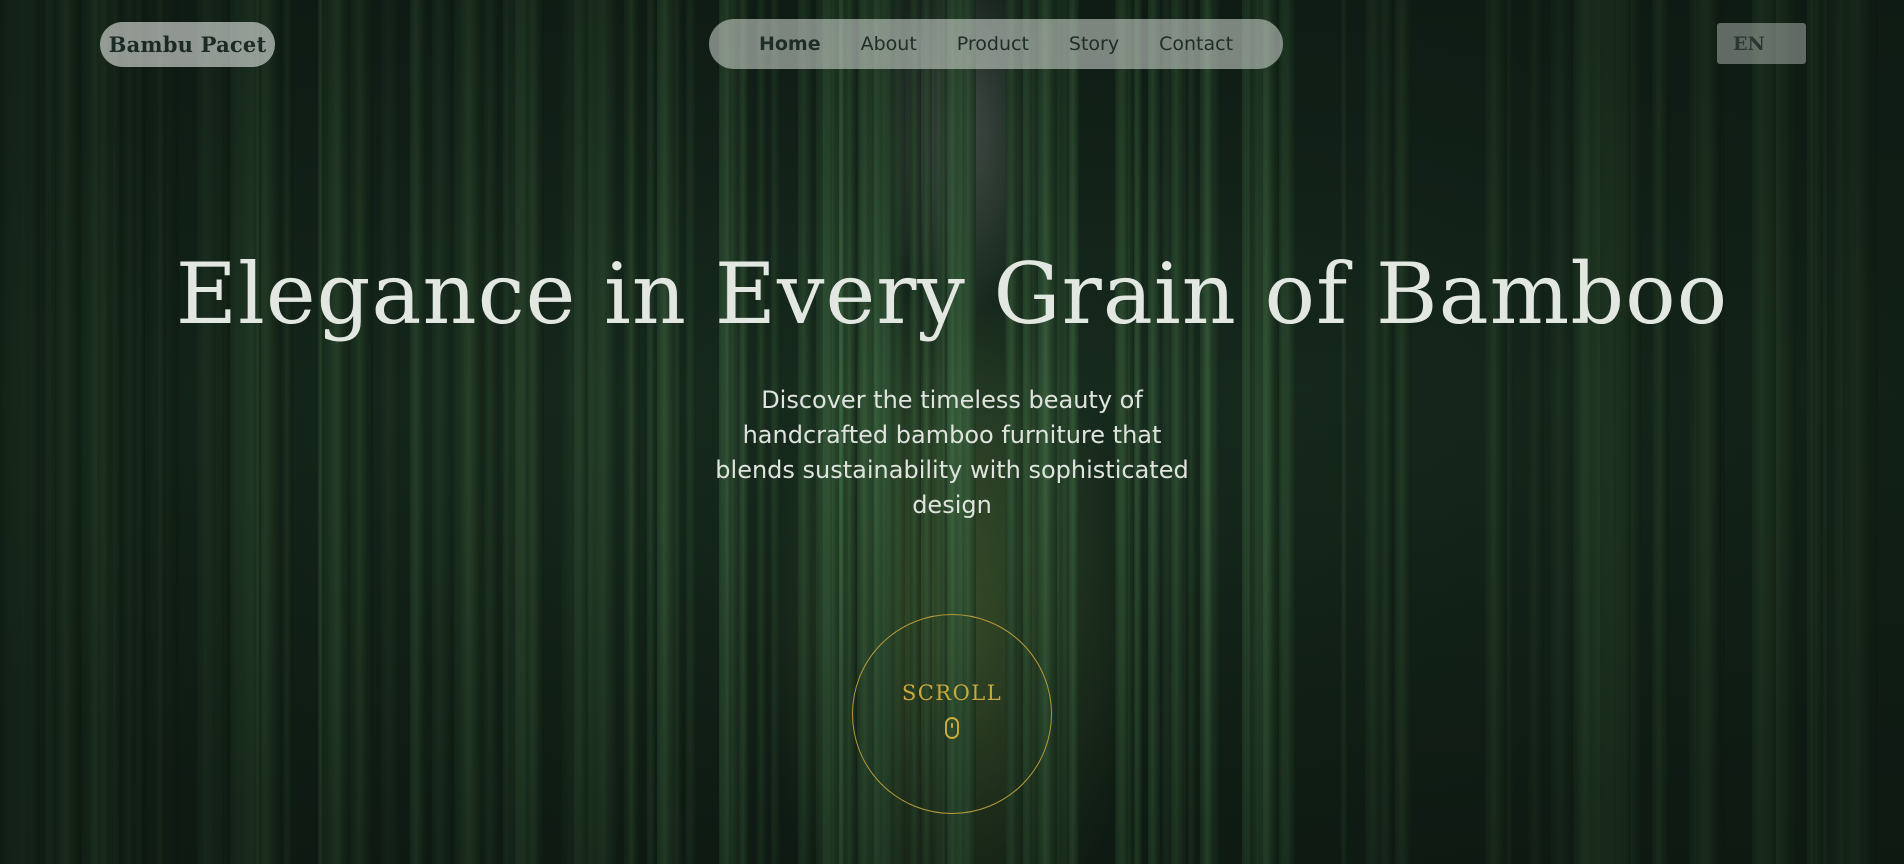  What do you see at coordinates (993, 44) in the screenshot?
I see `nav-item-product: Product` at bounding box center [993, 44].